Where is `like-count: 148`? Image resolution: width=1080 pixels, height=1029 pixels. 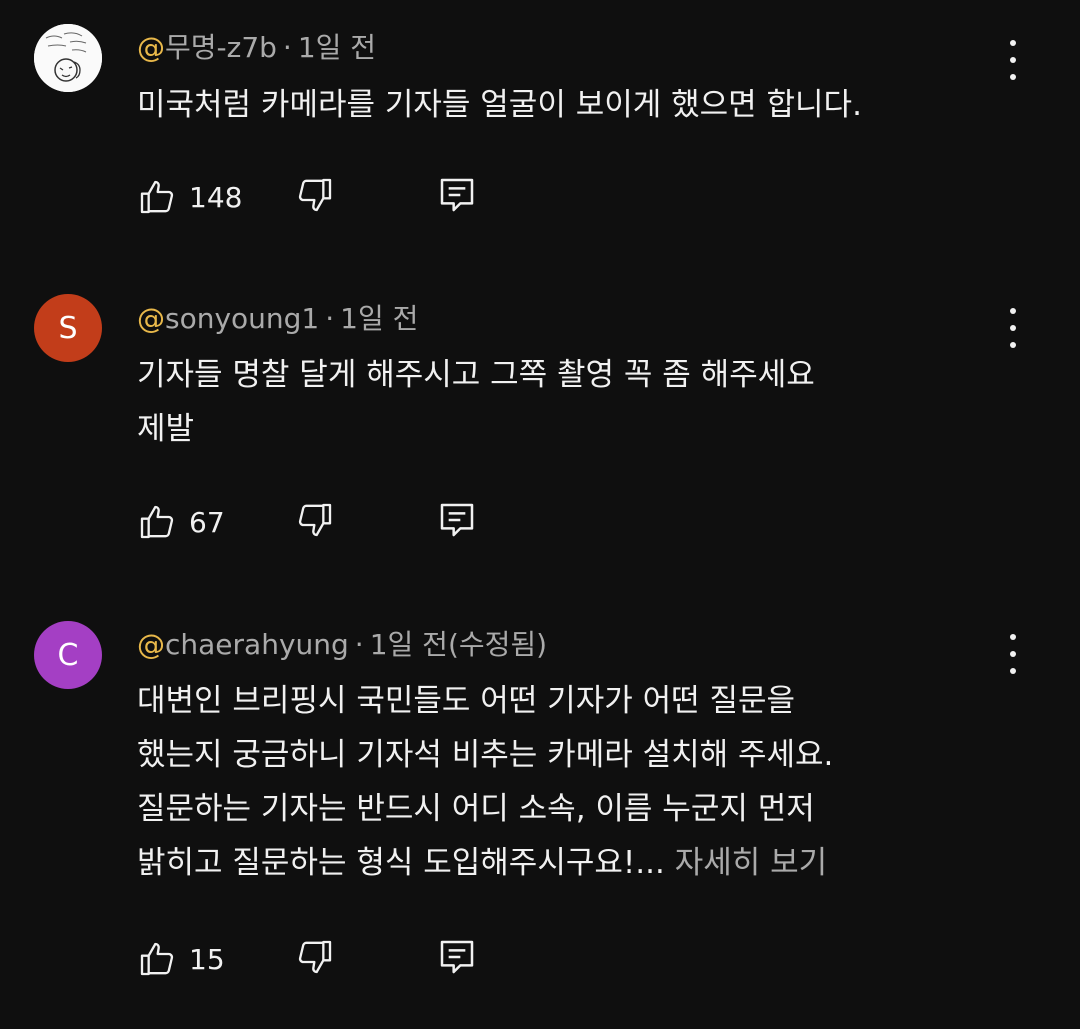
like-count: 148 is located at coordinates (216, 197).